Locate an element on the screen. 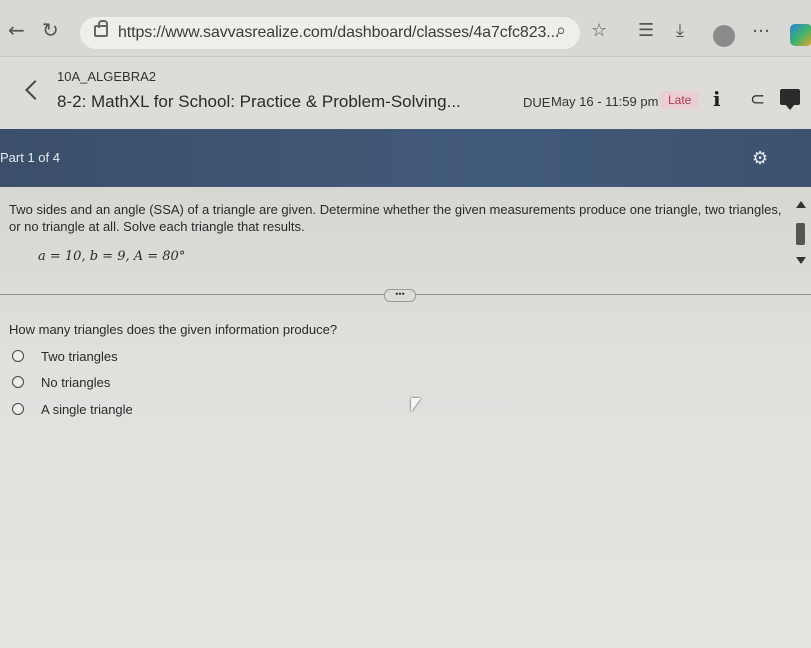 This screenshot has height=648, width=811. back-arrow-icon: ← is located at coordinates (16, 30).